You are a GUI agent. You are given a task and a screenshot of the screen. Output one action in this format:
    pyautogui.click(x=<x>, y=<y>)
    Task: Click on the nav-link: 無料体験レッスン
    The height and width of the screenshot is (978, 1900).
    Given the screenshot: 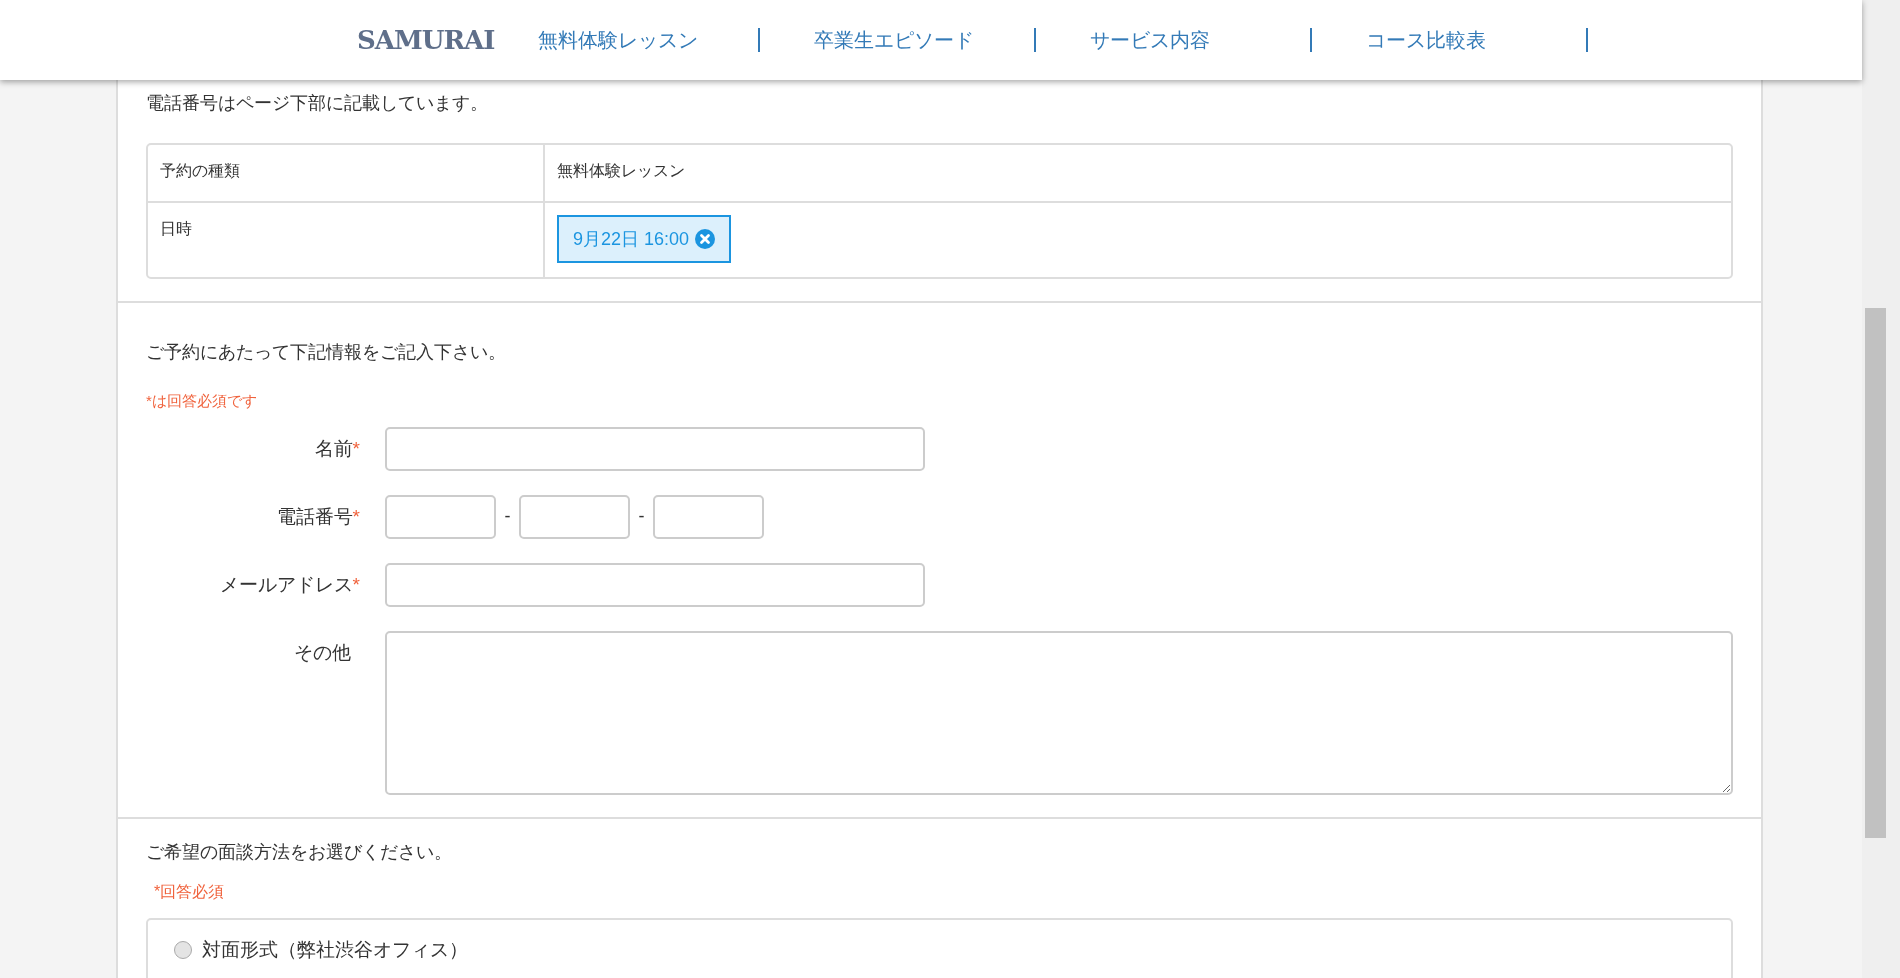 What is the action you would take?
    pyautogui.click(x=647, y=40)
    